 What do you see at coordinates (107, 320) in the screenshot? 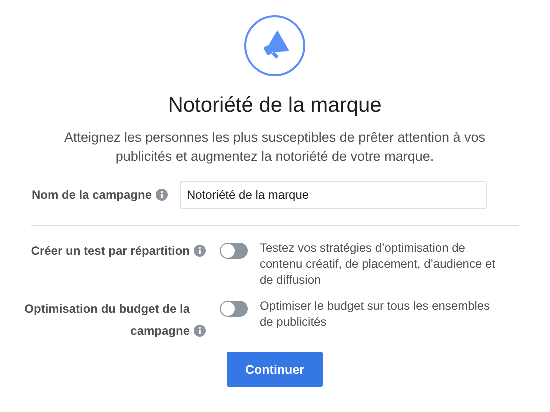
I see `option-label: Optimisation du budget de la campagne` at bounding box center [107, 320].